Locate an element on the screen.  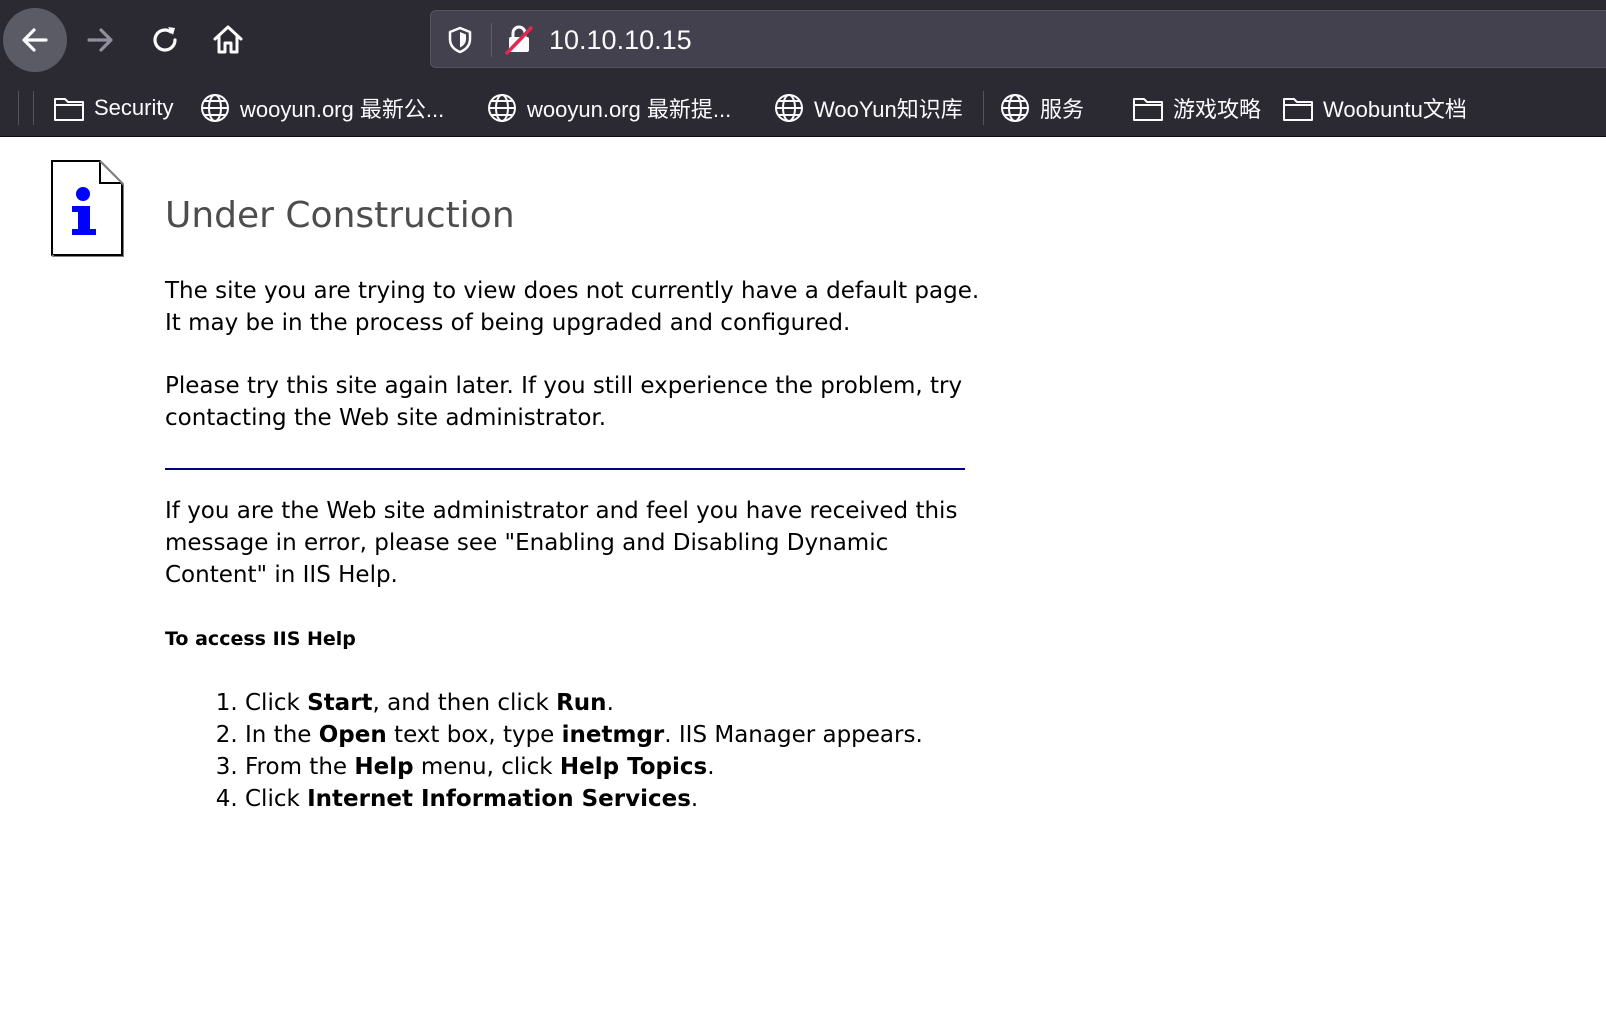
forward-button is located at coordinates (100, 40).